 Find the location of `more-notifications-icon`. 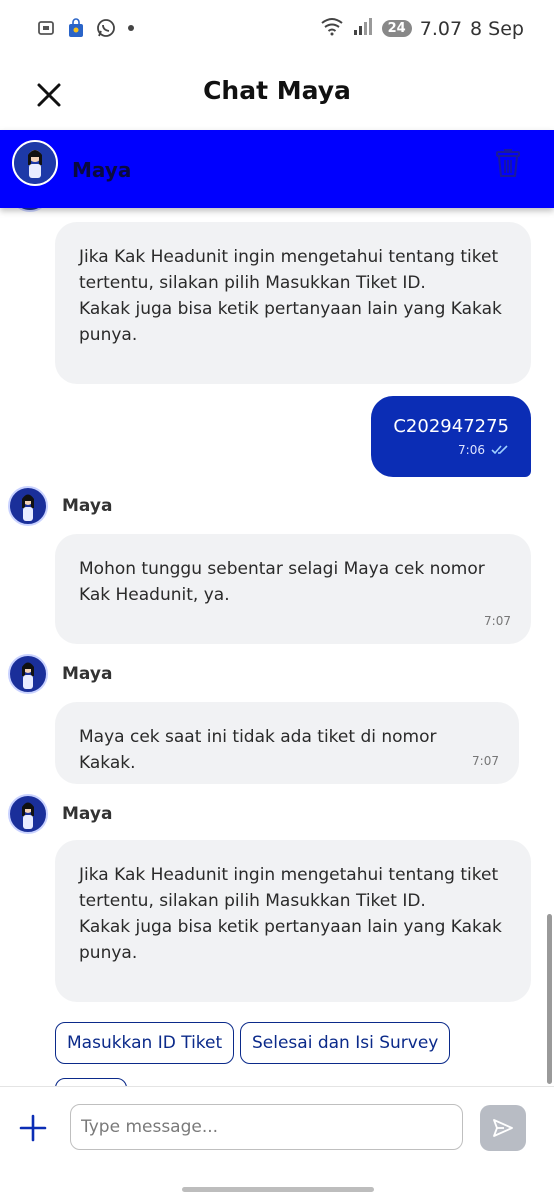

more-notifications-icon is located at coordinates (131, 28).